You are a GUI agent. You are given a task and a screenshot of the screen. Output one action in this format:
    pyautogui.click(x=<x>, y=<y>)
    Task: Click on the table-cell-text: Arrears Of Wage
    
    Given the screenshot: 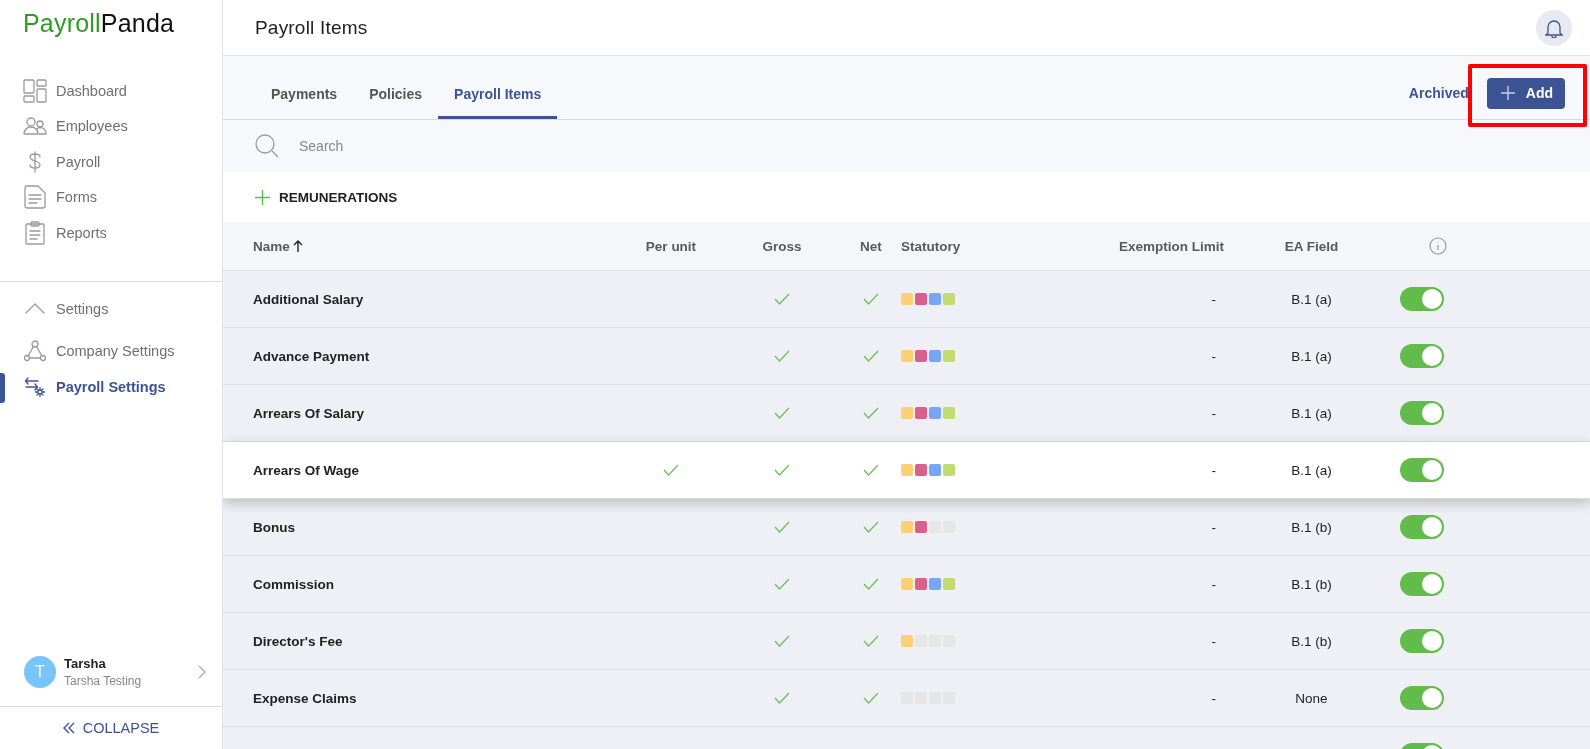 What is the action you would take?
    pyautogui.click(x=307, y=470)
    